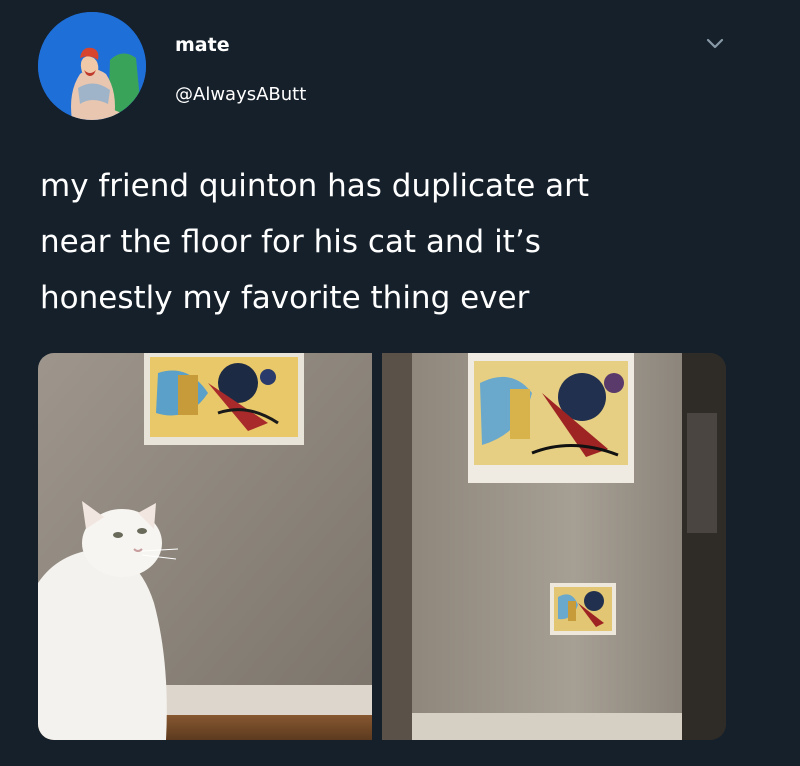  What do you see at coordinates (202, 45) in the screenshot?
I see `display-name: mate` at bounding box center [202, 45].